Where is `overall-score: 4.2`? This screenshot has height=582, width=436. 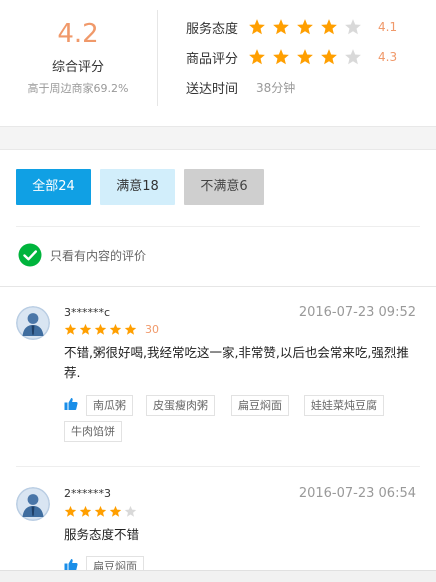 overall-score: 4.2 is located at coordinates (78, 34).